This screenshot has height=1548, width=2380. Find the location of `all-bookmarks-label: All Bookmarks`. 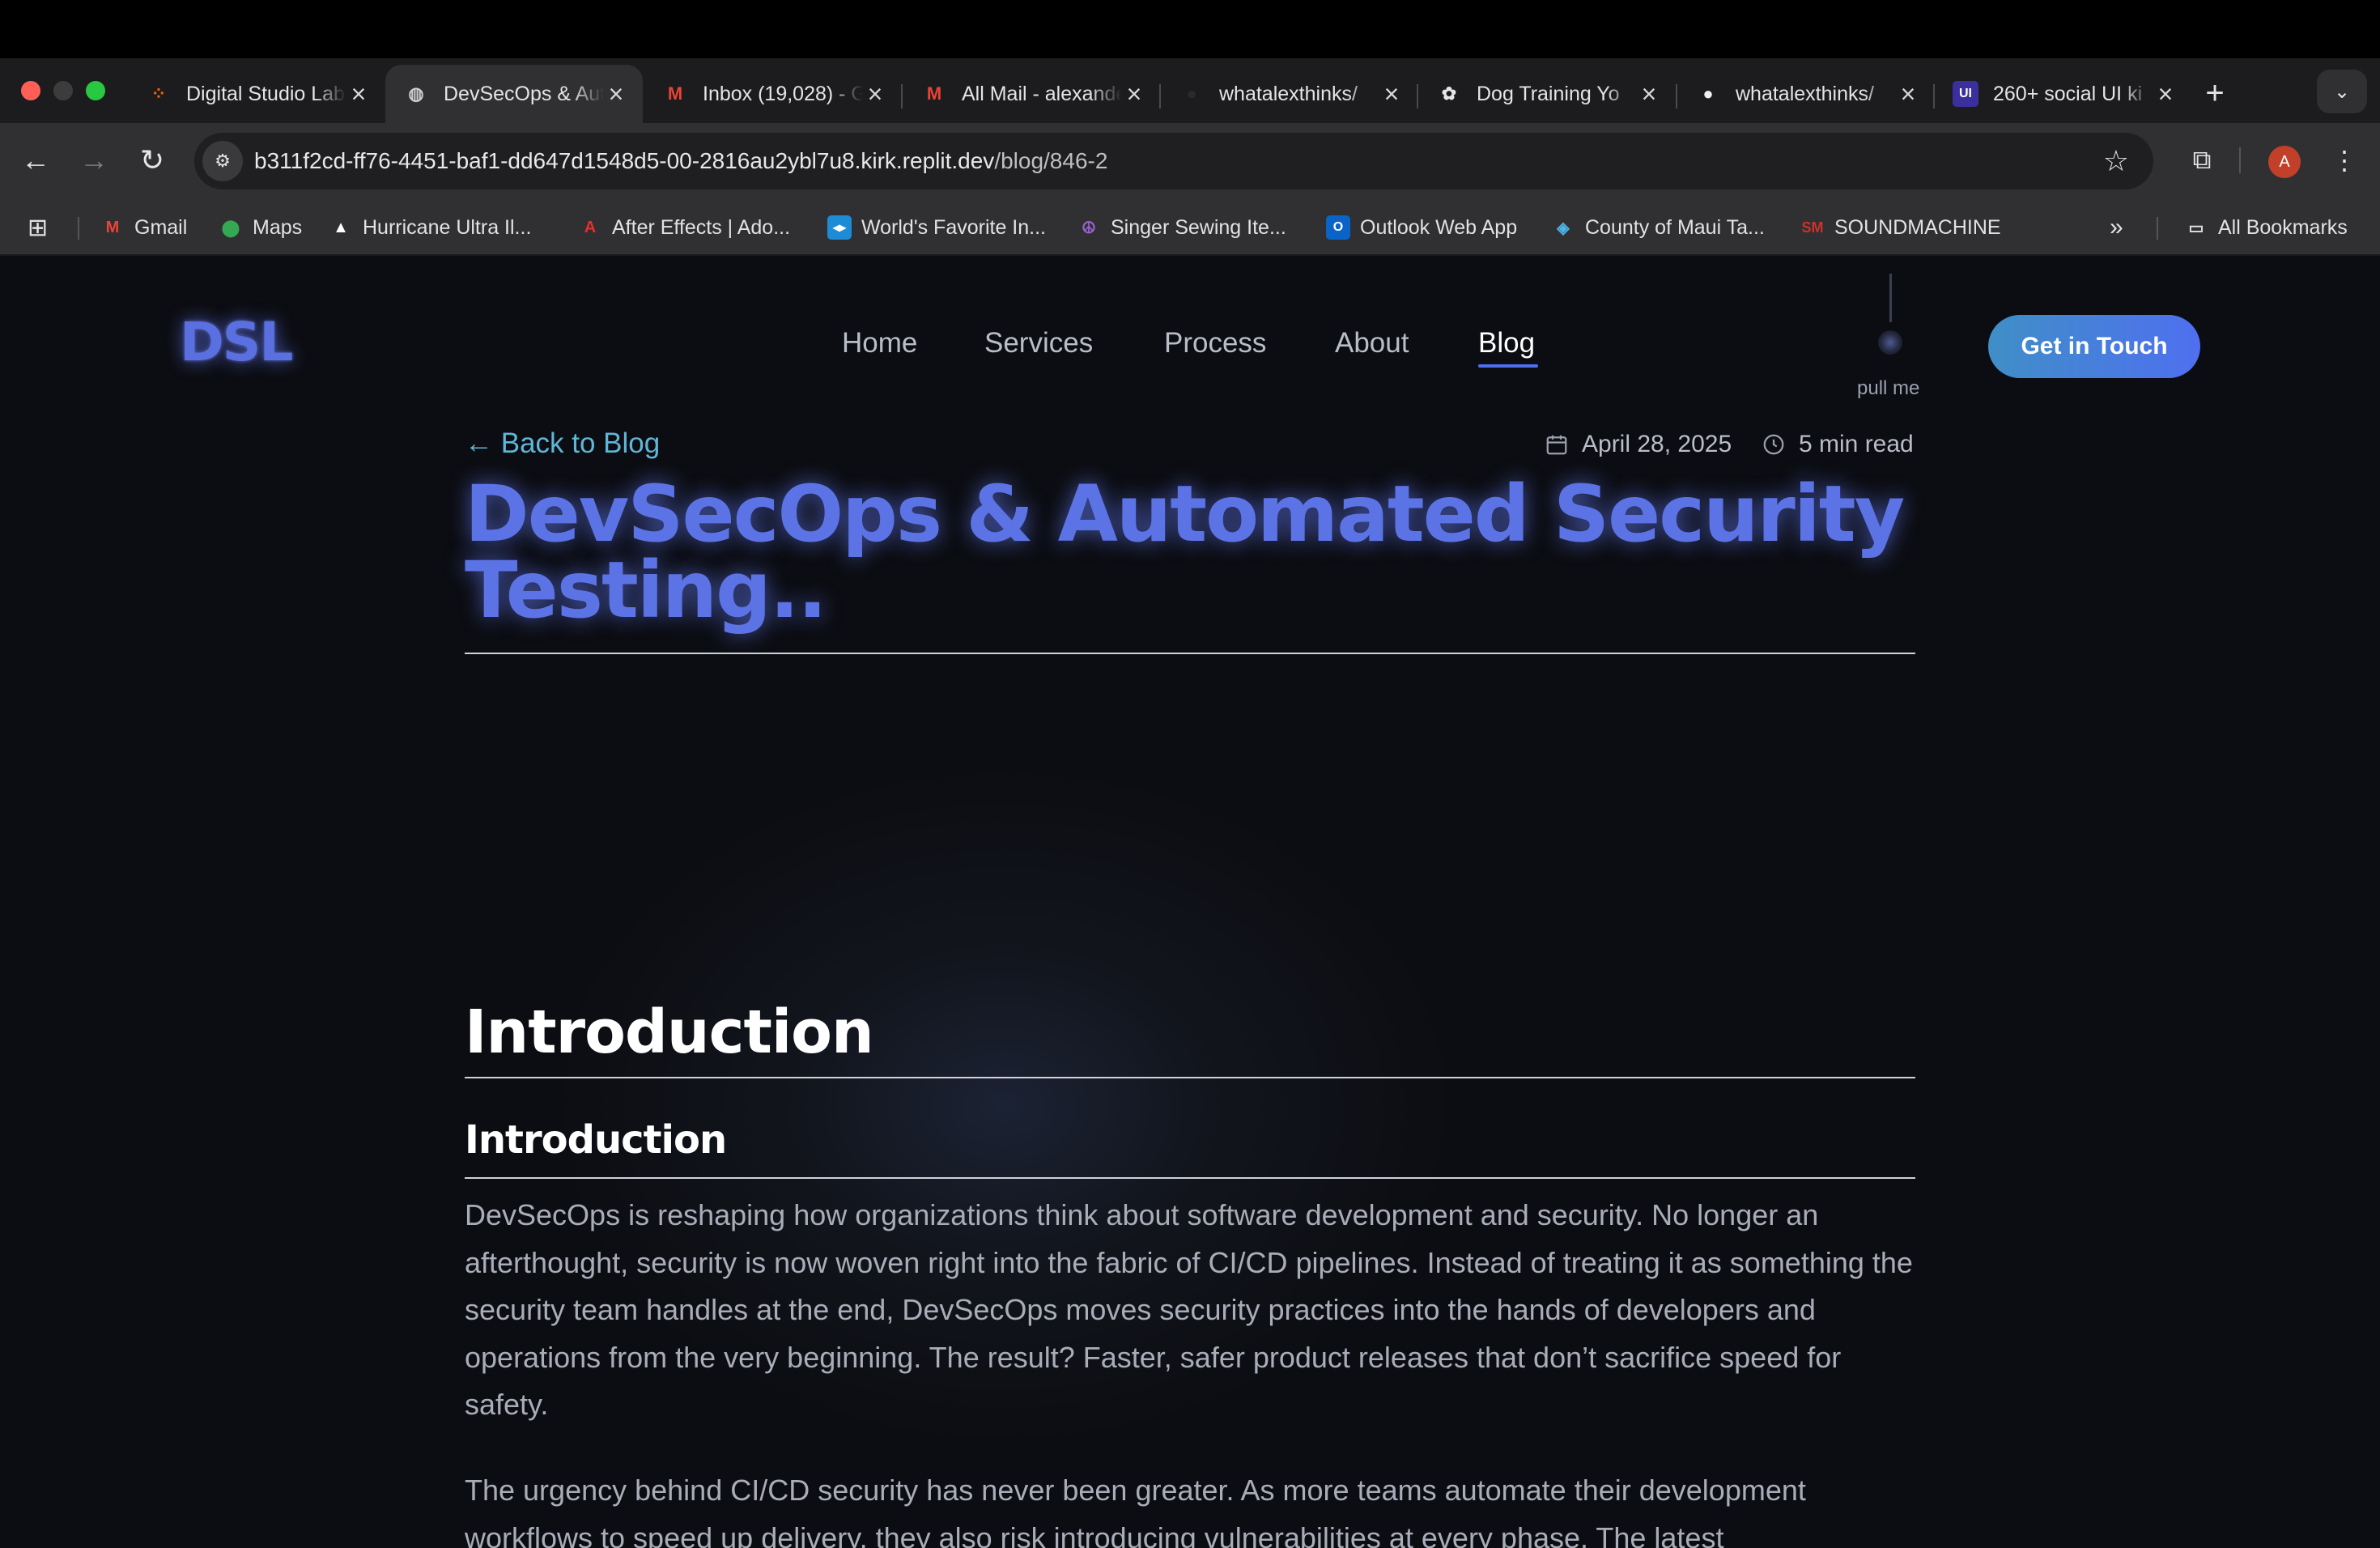

all-bookmarks-label: All Bookmarks is located at coordinates (2283, 227).